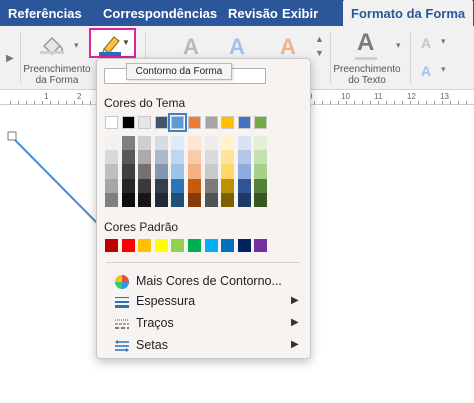 The width and height of the screenshot is (474, 403). Describe the element at coordinates (203, 302) in the screenshot. I see `menu-item-espessura: Espessura ▶` at that location.